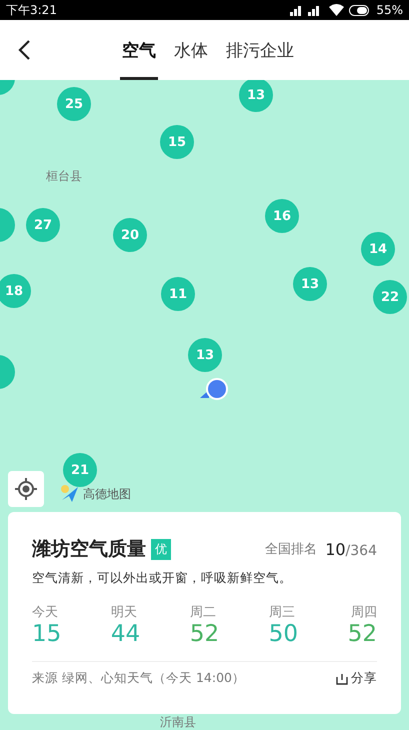  What do you see at coordinates (43, 225) in the screenshot?
I see `aqi-marker: 27` at bounding box center [43, 225].